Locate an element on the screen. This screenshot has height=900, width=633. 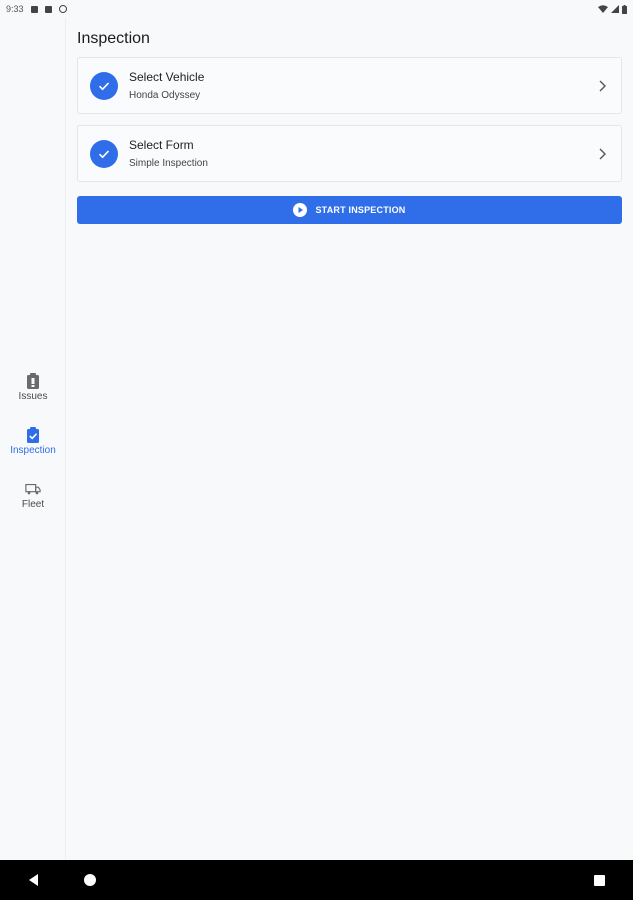
sync-icon is located at coordinates (62, 9).